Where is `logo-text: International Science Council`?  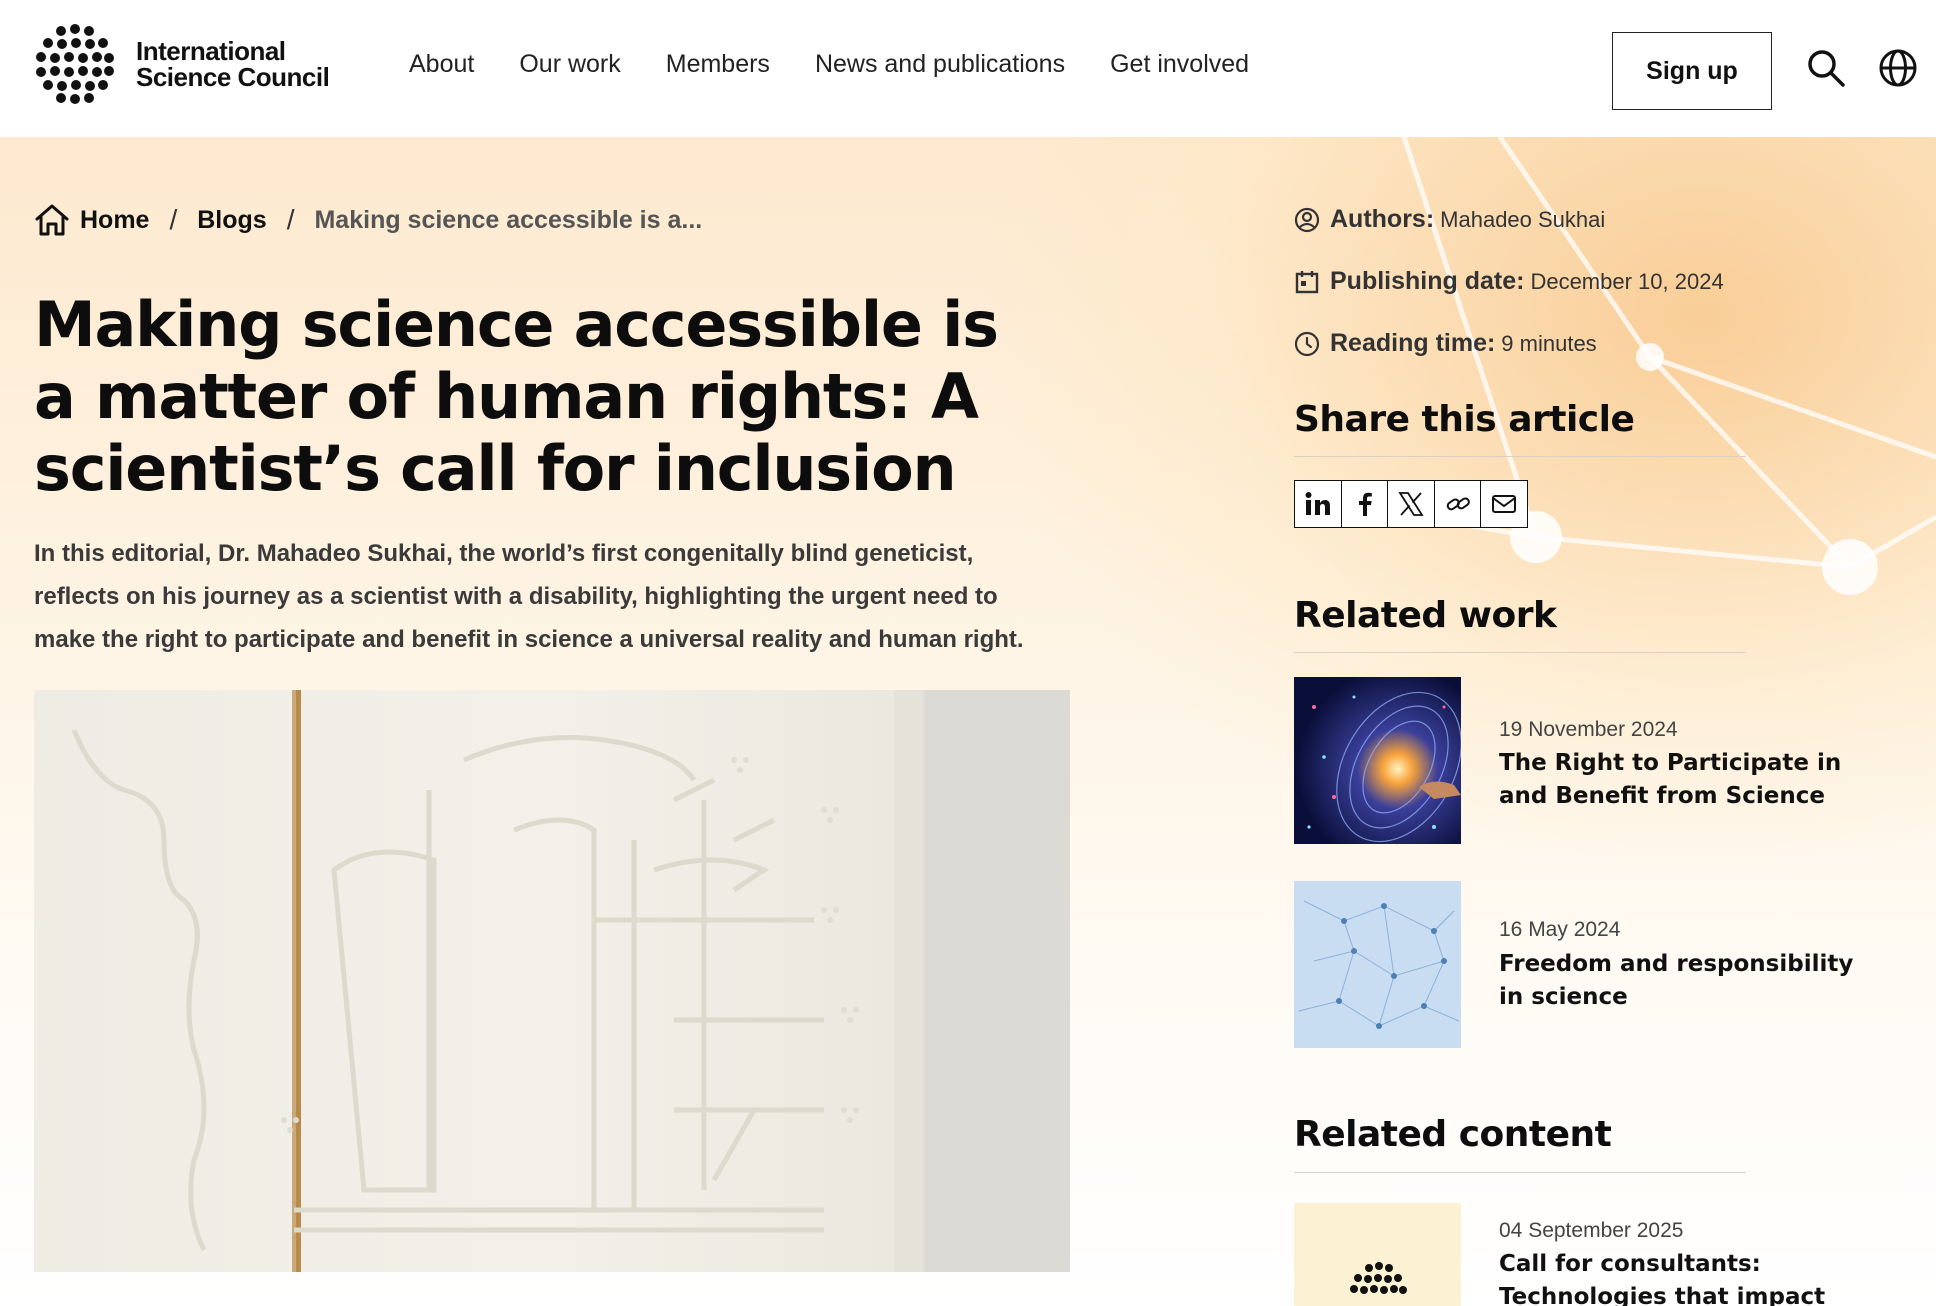 logo-text: International Science Council is located at coordinates (233, 64).